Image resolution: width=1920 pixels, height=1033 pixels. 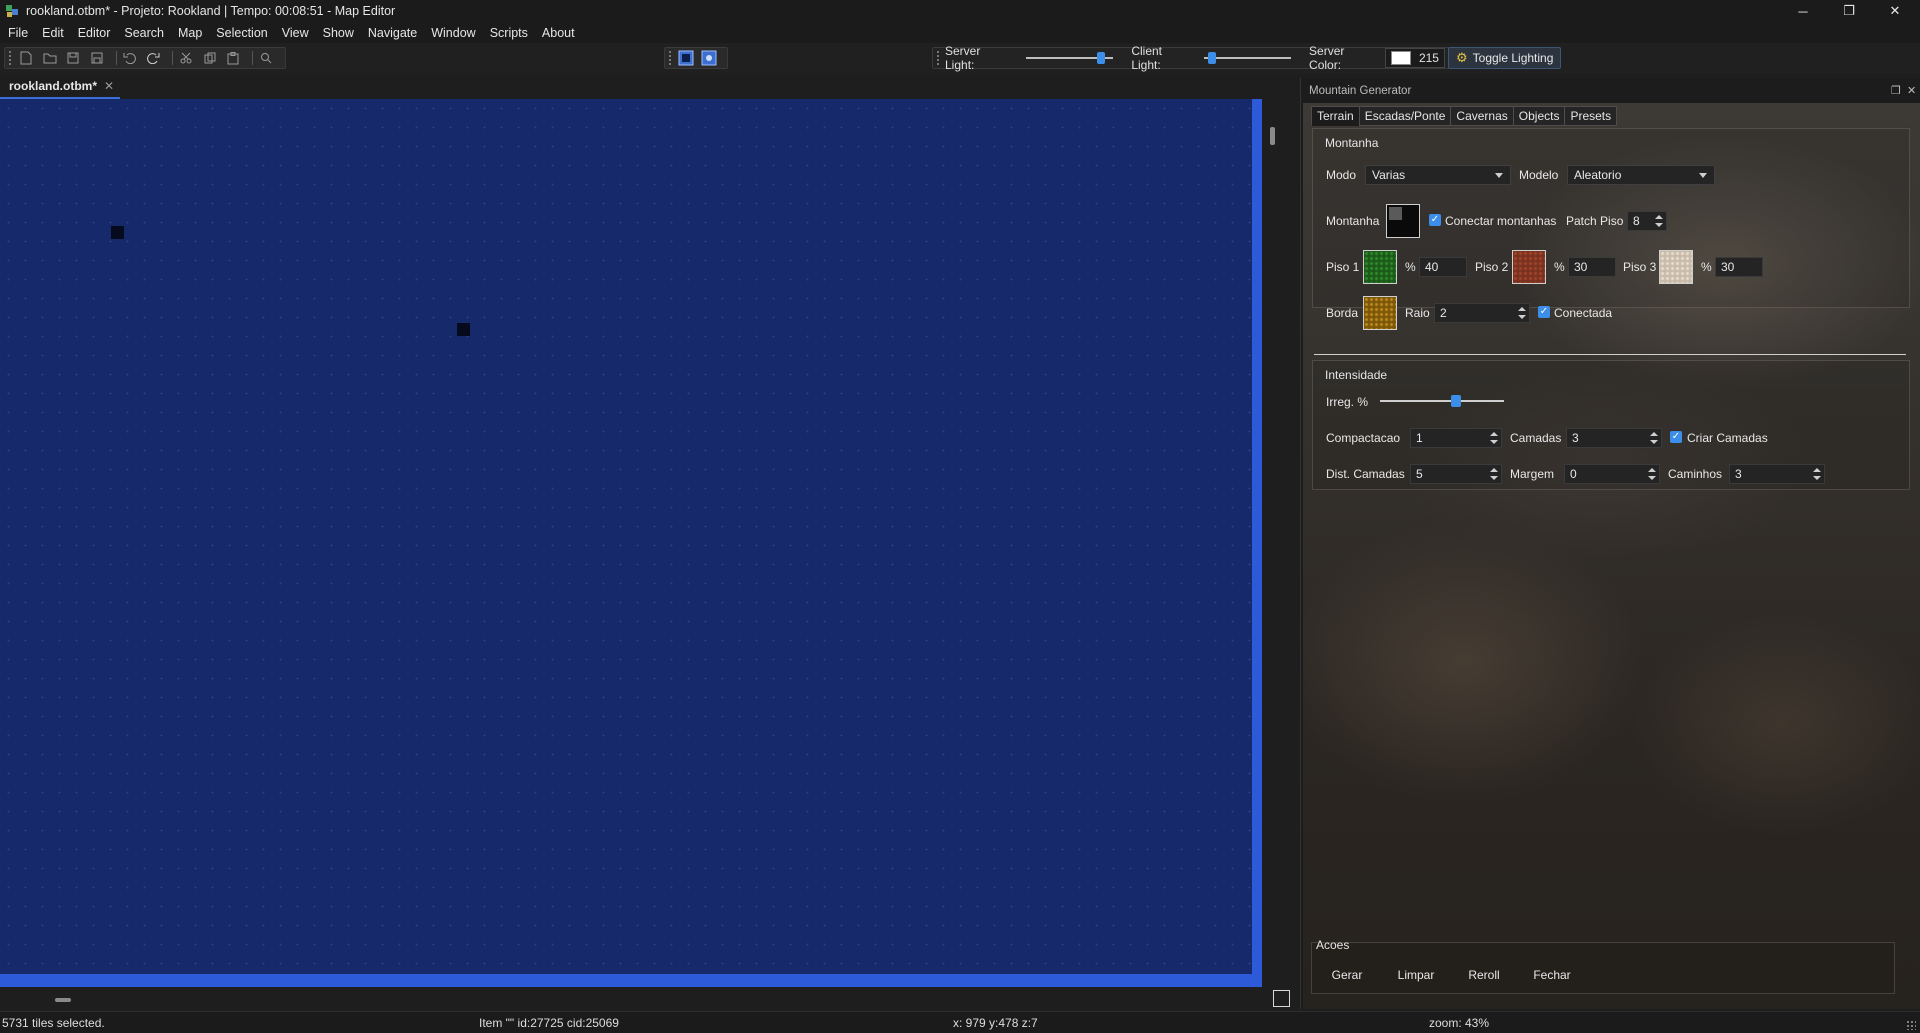 I want to click on restore-button: ❐, so click(x=1849, y=11).